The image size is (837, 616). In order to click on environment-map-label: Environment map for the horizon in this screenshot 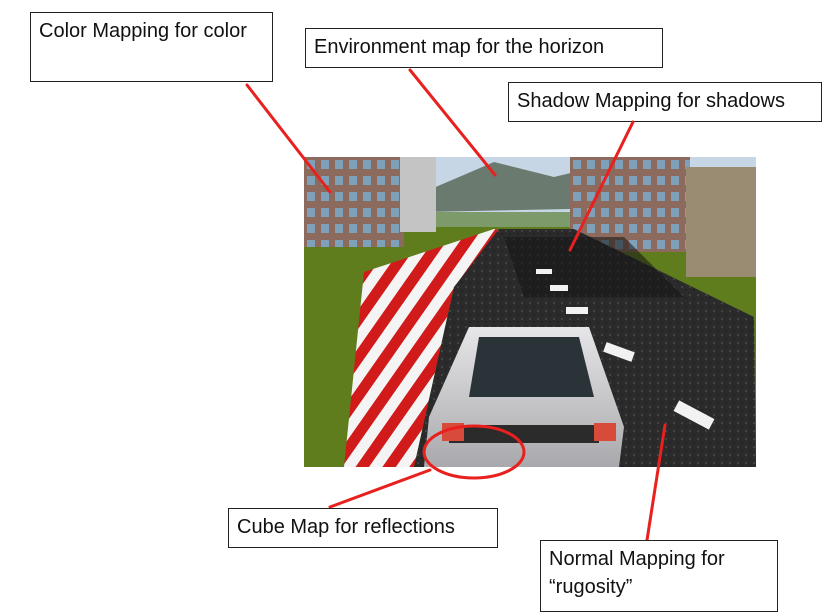, I will do `click(484, 48)`.